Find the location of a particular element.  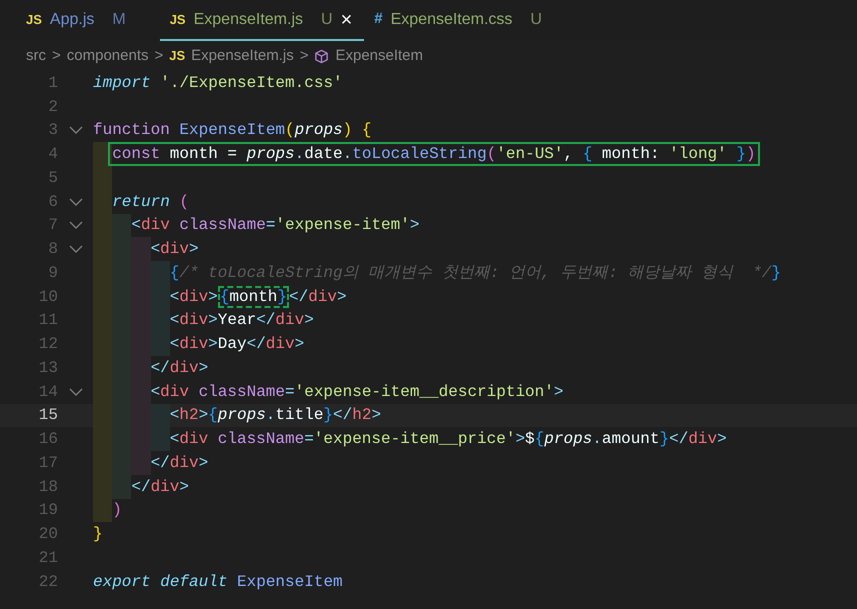

line-number: 22 is located at coordinates (48, 582).